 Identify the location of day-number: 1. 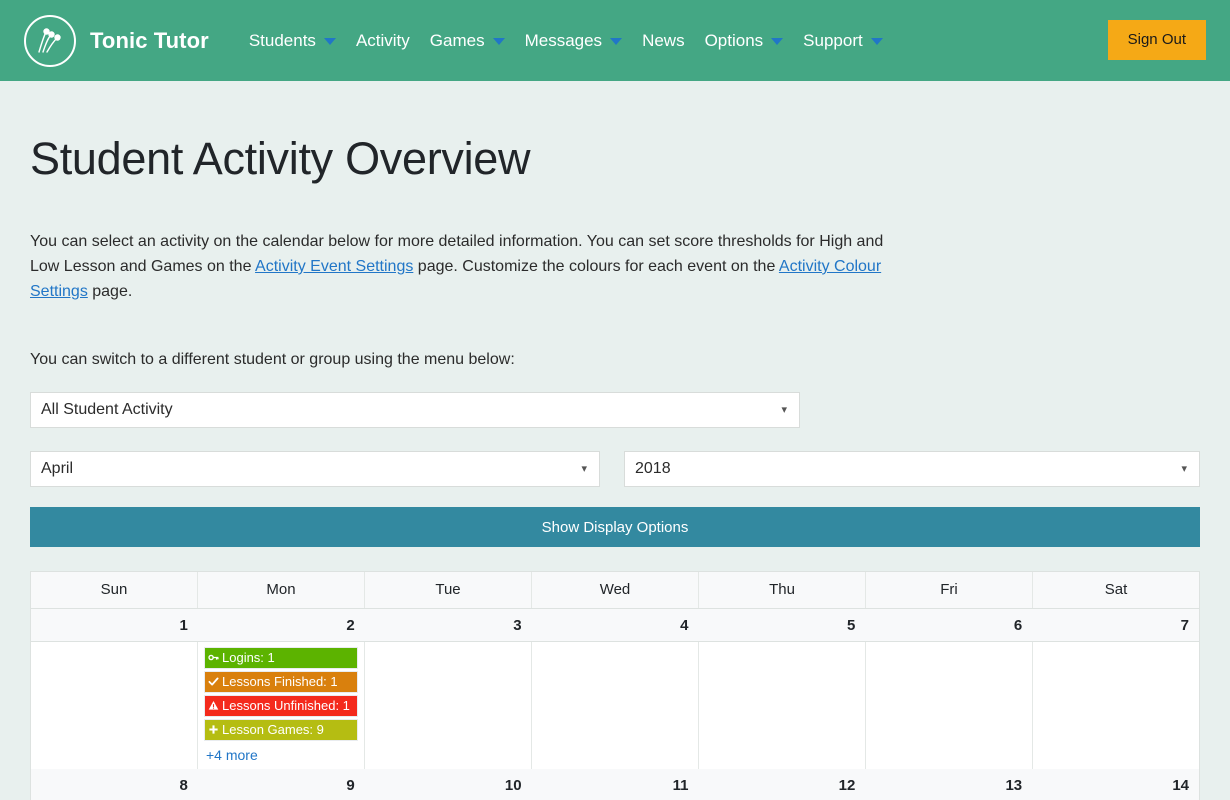
(114, 625).